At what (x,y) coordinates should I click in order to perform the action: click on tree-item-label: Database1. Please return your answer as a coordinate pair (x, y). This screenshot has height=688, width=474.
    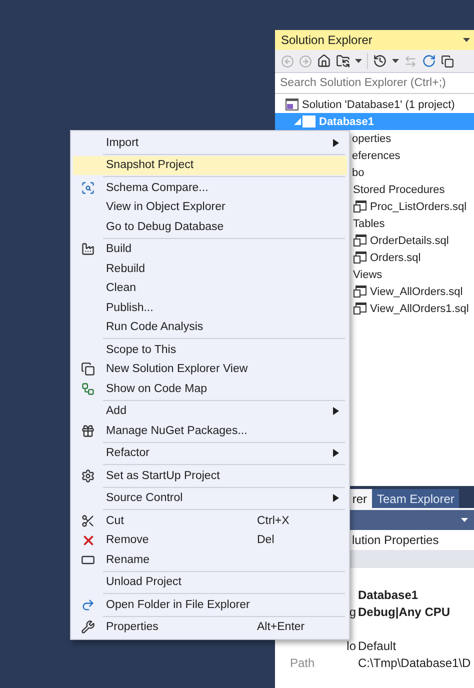
    Looking at the image, I should click on (346, 122).